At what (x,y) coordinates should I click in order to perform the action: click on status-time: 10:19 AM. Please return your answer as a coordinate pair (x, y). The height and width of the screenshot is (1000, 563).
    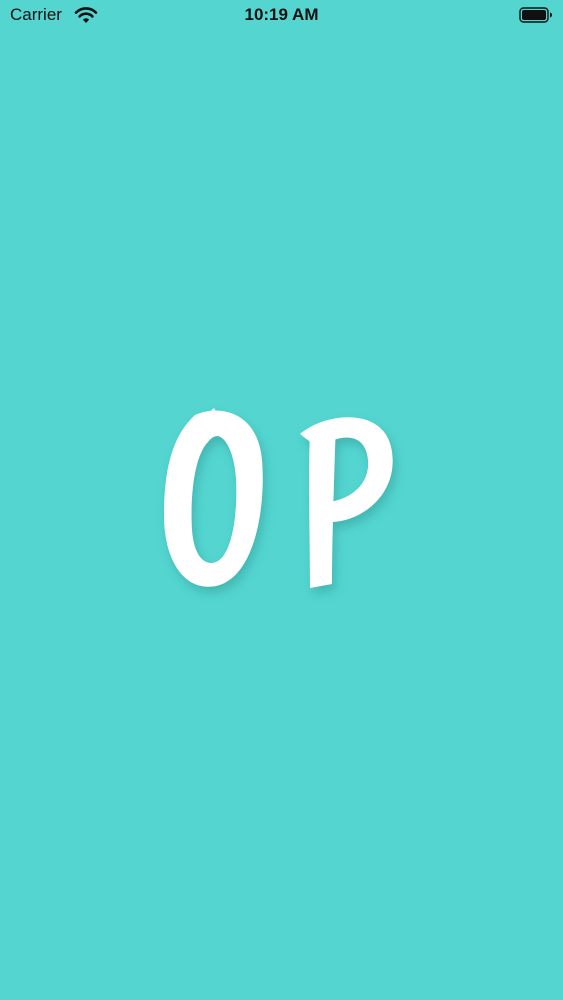
    Looking at the image, I should click on (281, 14).